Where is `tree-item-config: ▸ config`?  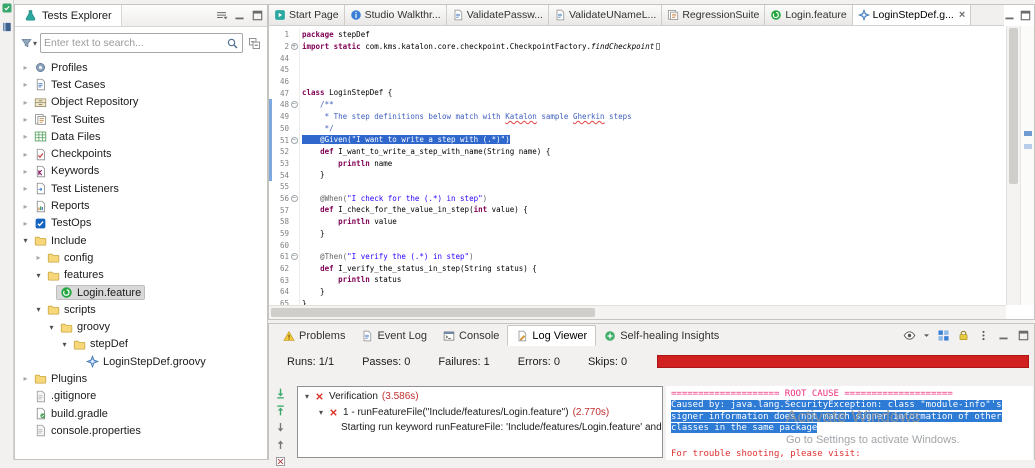
tree-item-config: ▸ config is located at coordinates (141, 257).